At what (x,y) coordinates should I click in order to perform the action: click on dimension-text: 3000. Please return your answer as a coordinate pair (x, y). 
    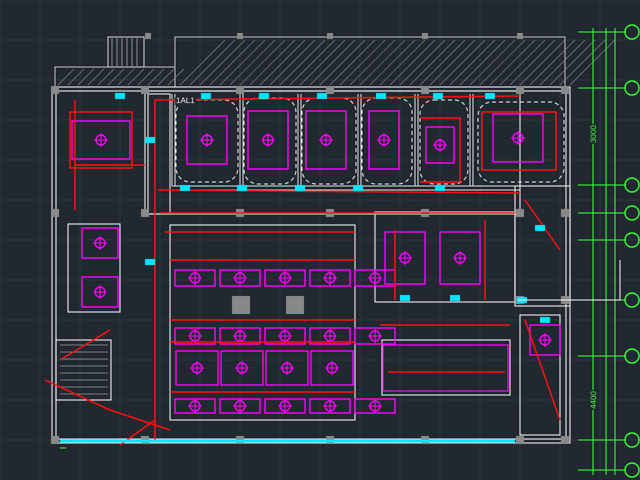
    Looking at the image, I should click on (594, 134).